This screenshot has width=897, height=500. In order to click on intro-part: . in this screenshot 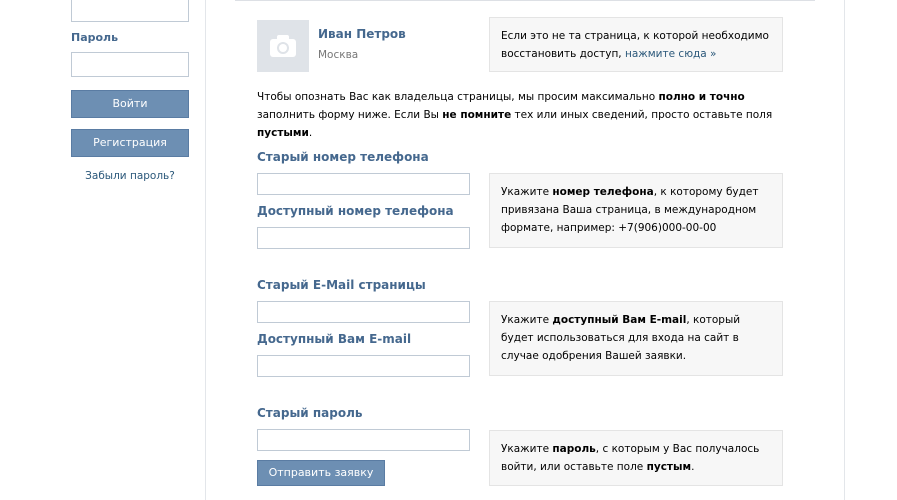, I will do `click(310, 133)`.